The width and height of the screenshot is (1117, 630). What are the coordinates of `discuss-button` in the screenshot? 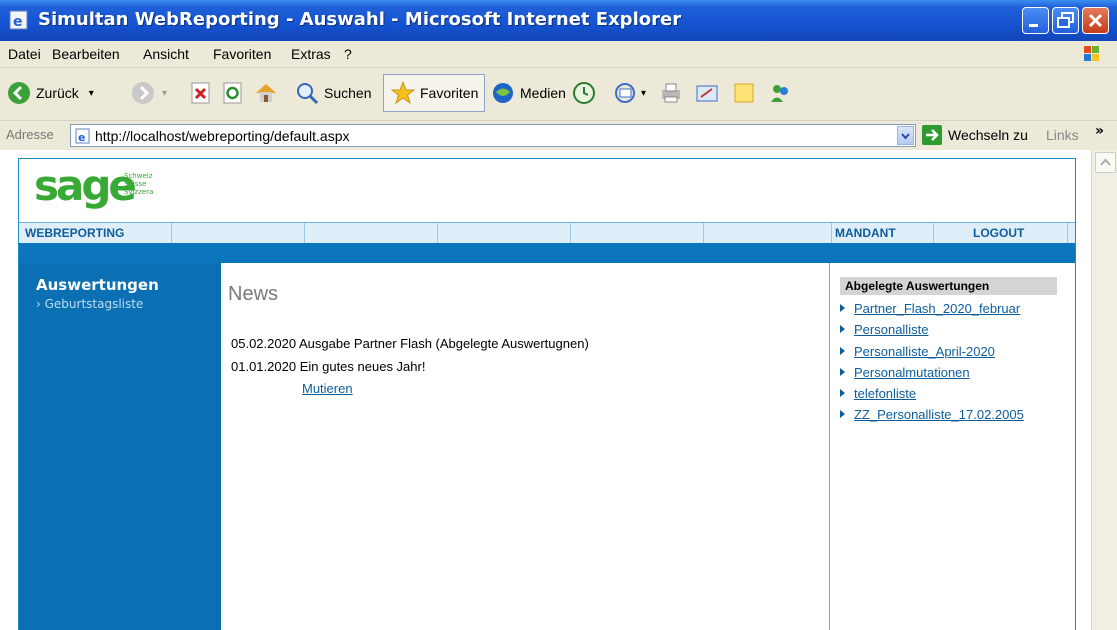 It's located at (744, 93).